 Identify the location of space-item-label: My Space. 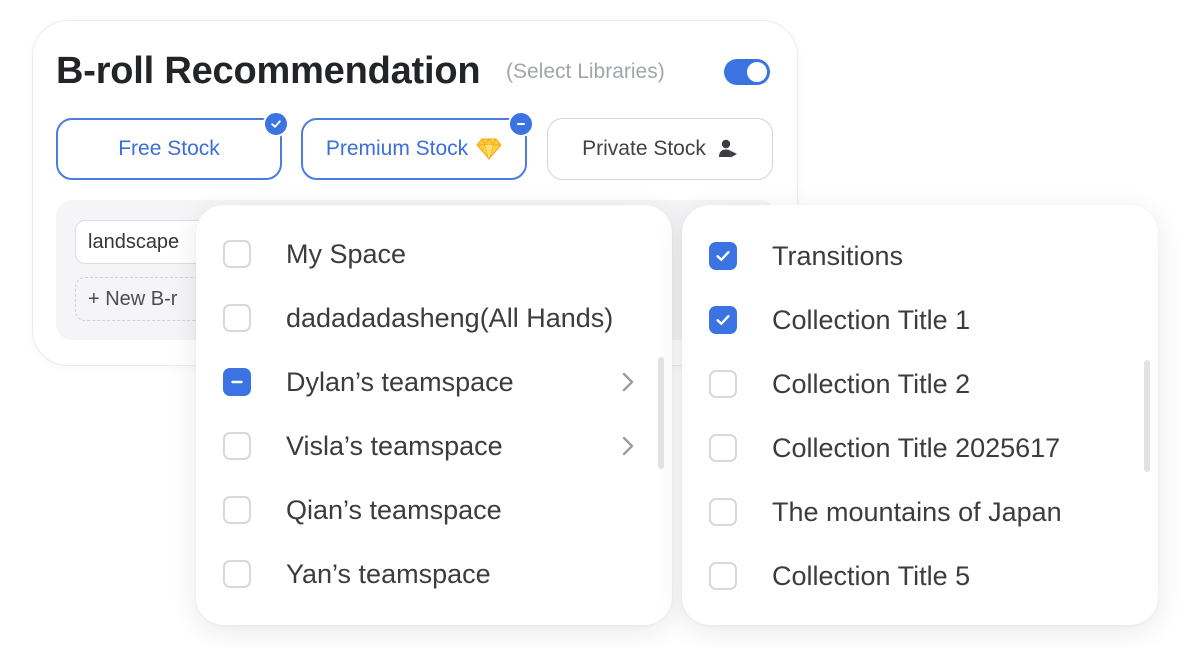
(346, 253).